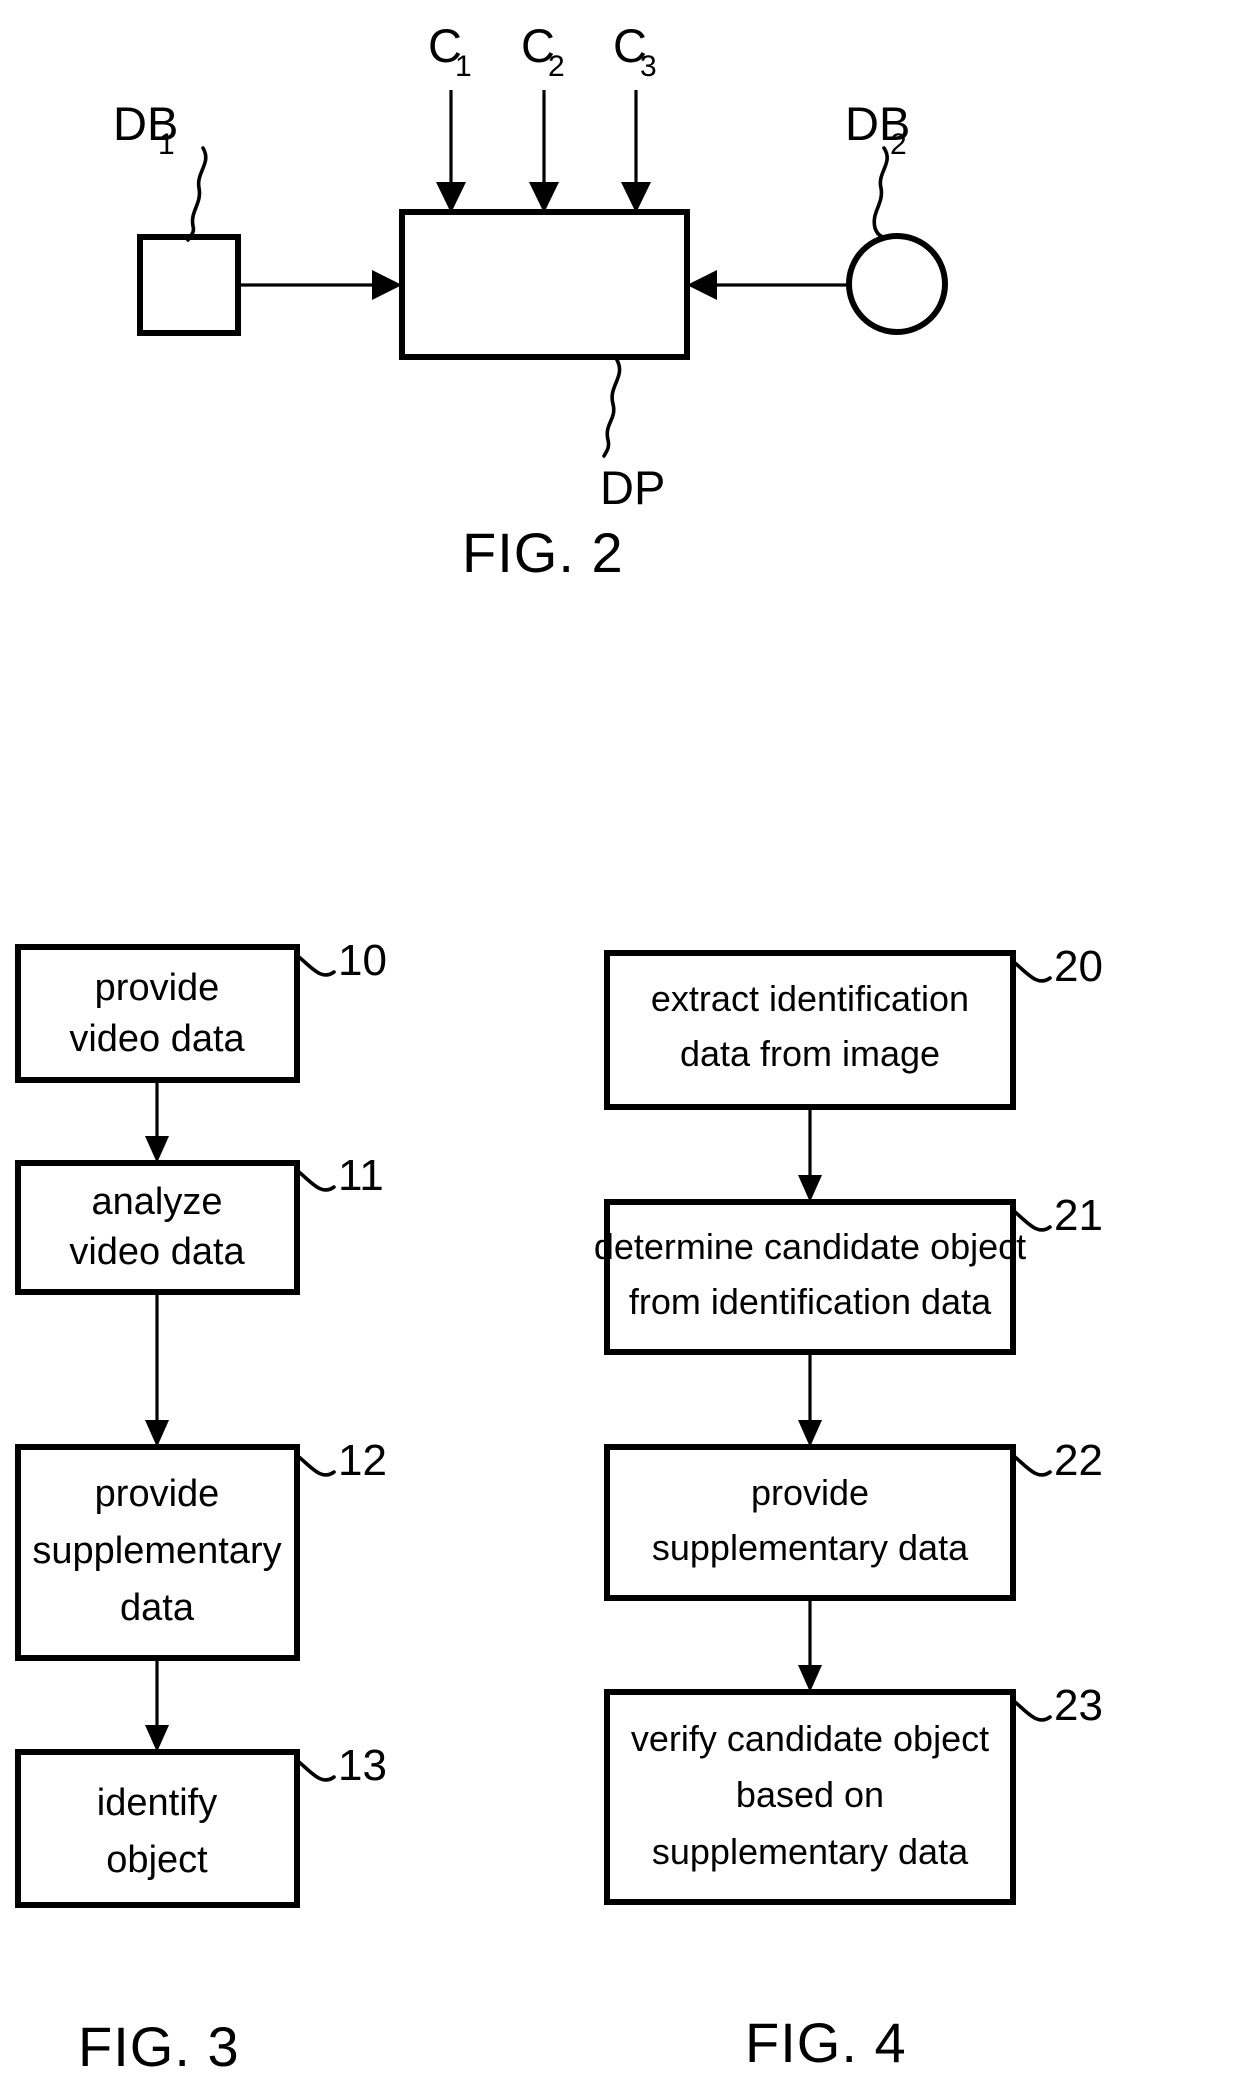 This screenshot has height=2084, width=1240. I want to click on fig3-step-12-line-3: data, so click(157, 1608).